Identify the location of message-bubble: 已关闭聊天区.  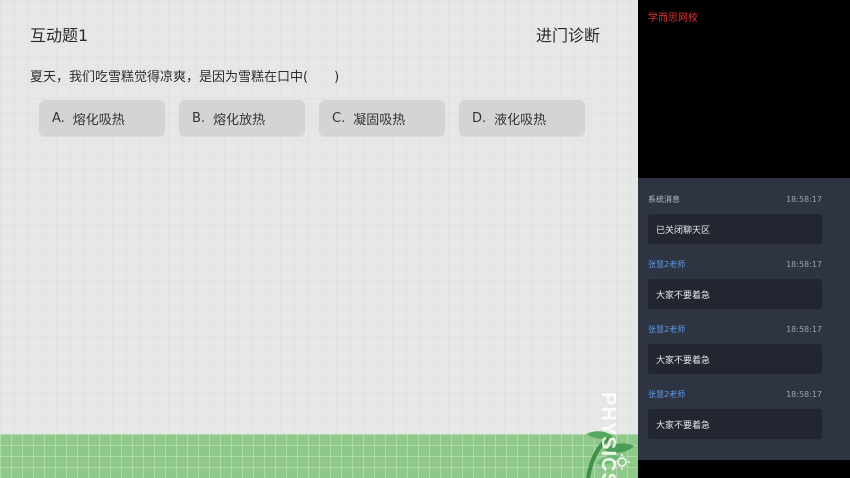
(735, 229).